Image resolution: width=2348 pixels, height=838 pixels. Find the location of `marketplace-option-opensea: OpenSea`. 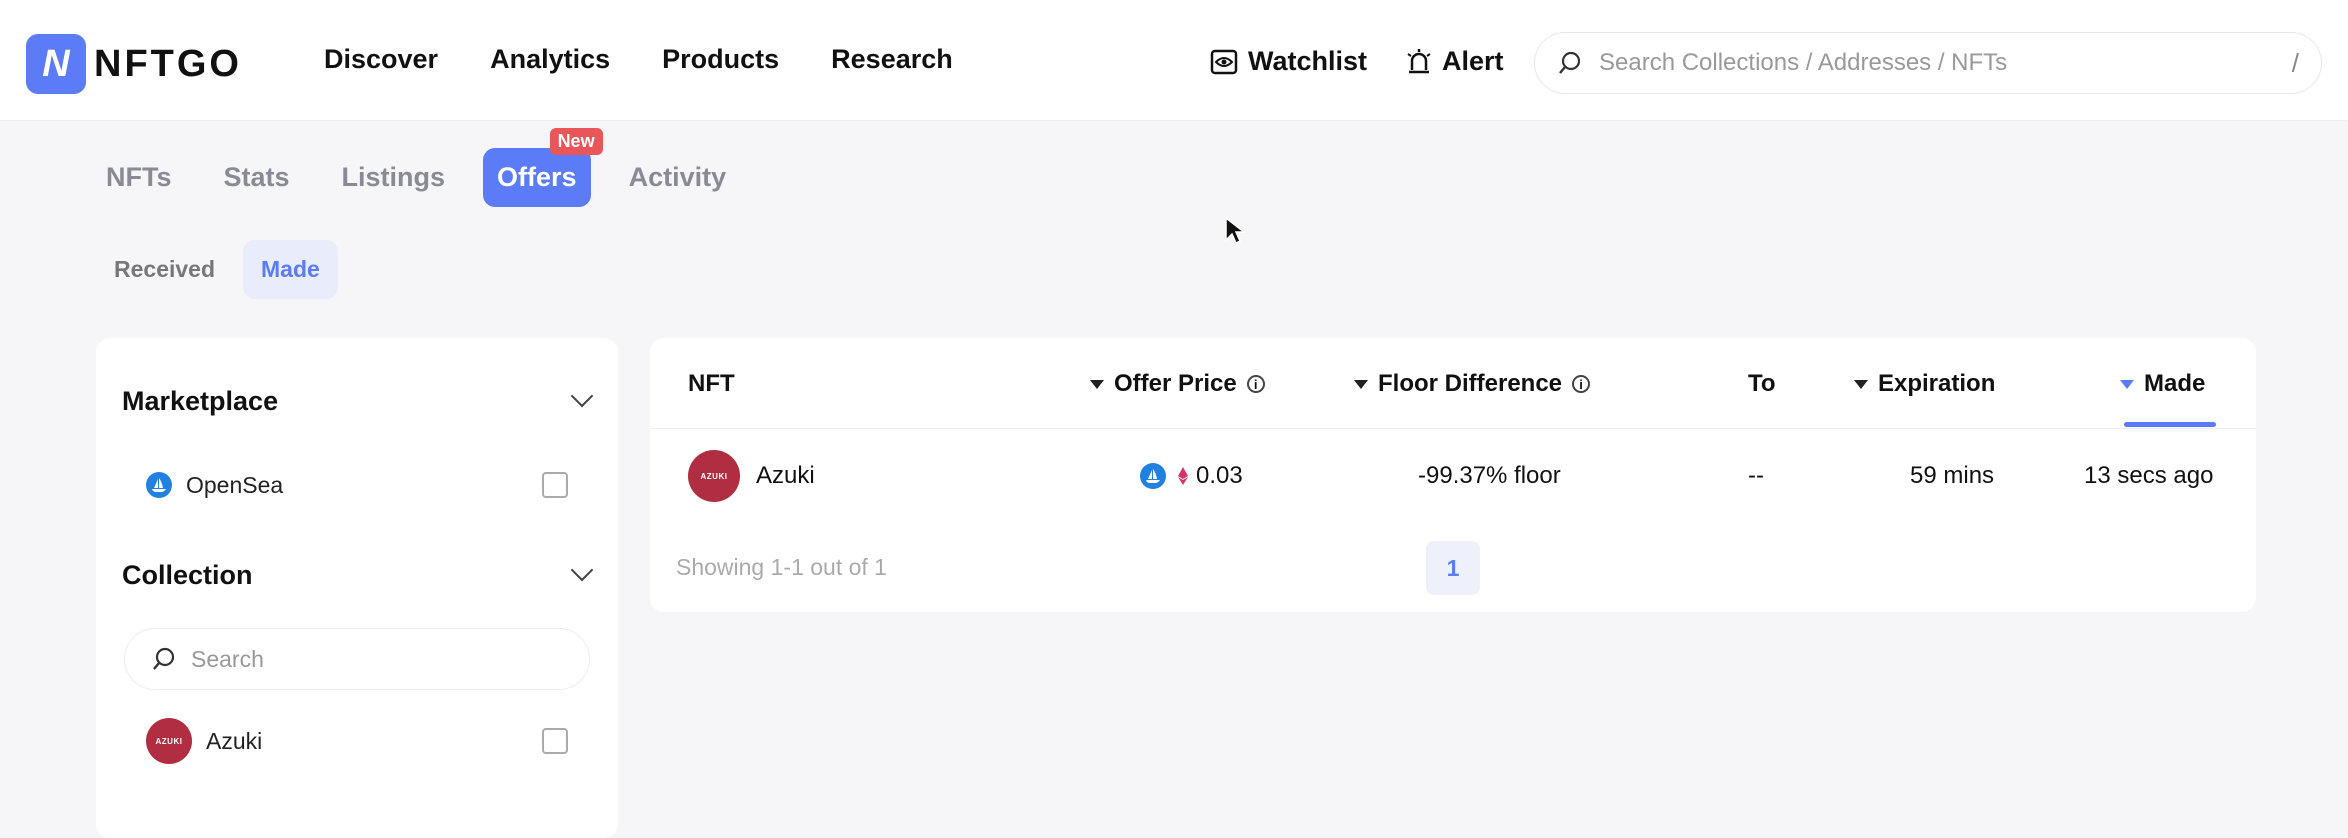

marketplace-option-opensea: OpenSea is located at coordinates (357, 485).